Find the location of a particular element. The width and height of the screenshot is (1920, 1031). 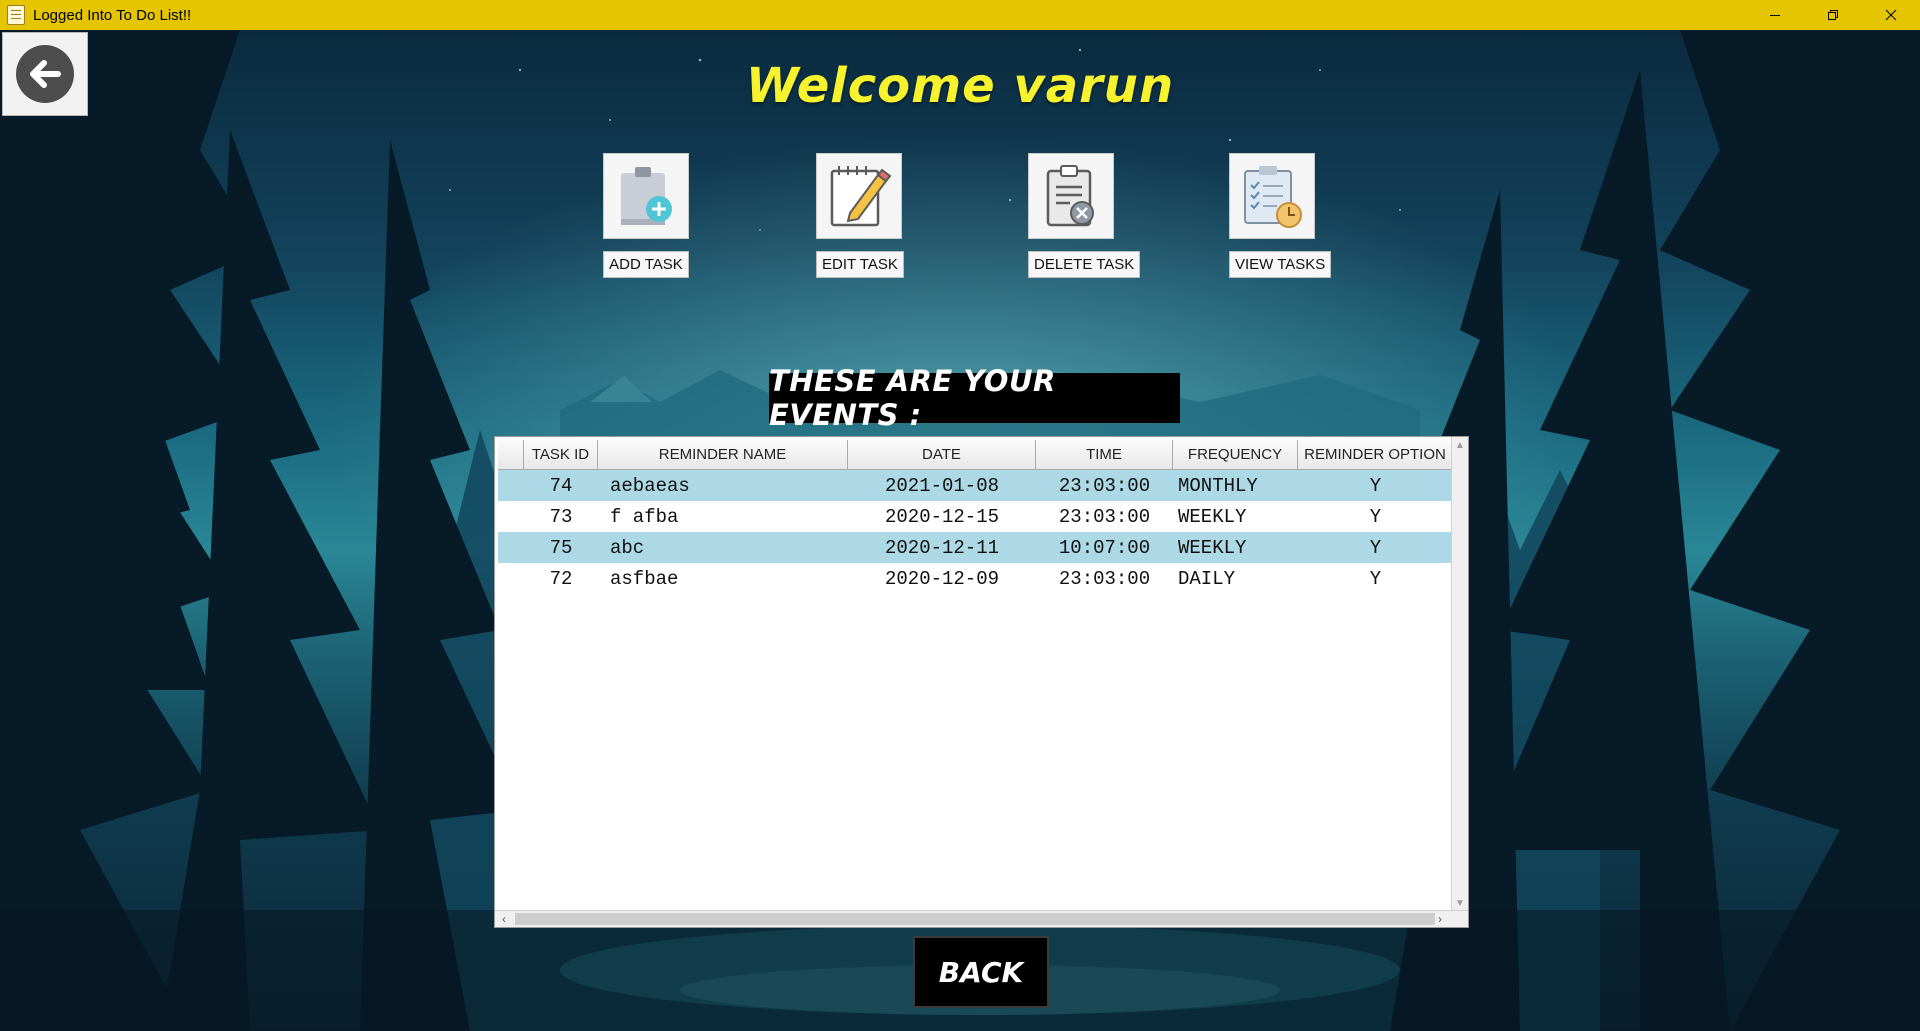

column-header-frequency: FREQUENCY is located at coordinates (1235, 455).